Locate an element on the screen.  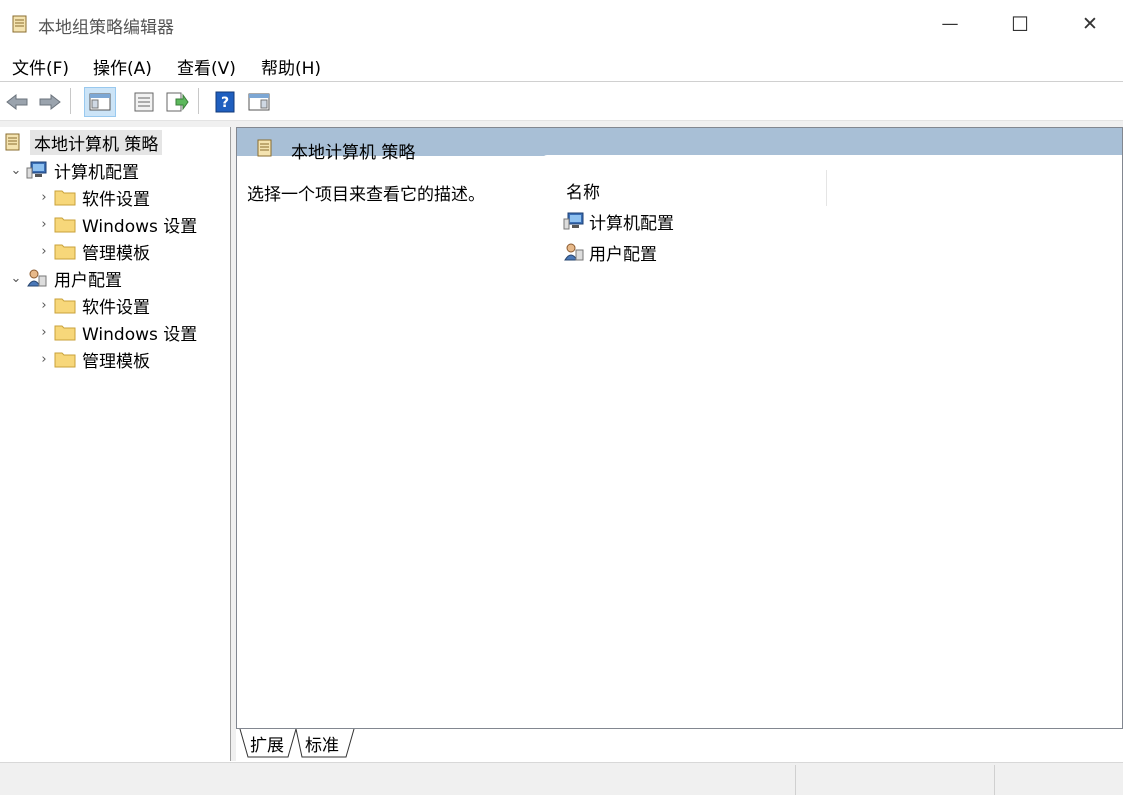
close-button: ✕ is located at coordinates (1089, 24).